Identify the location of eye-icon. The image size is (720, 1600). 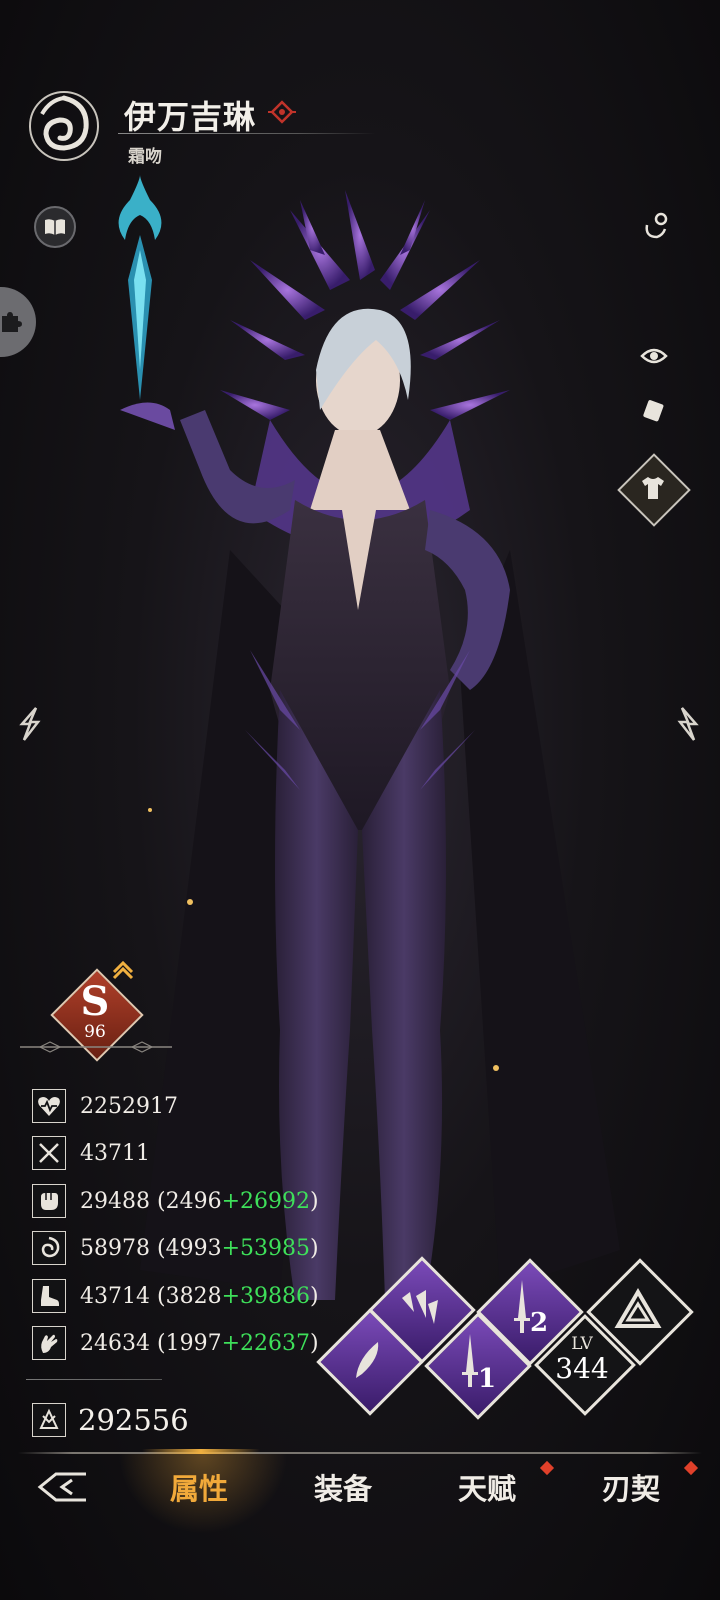
(654, 356).